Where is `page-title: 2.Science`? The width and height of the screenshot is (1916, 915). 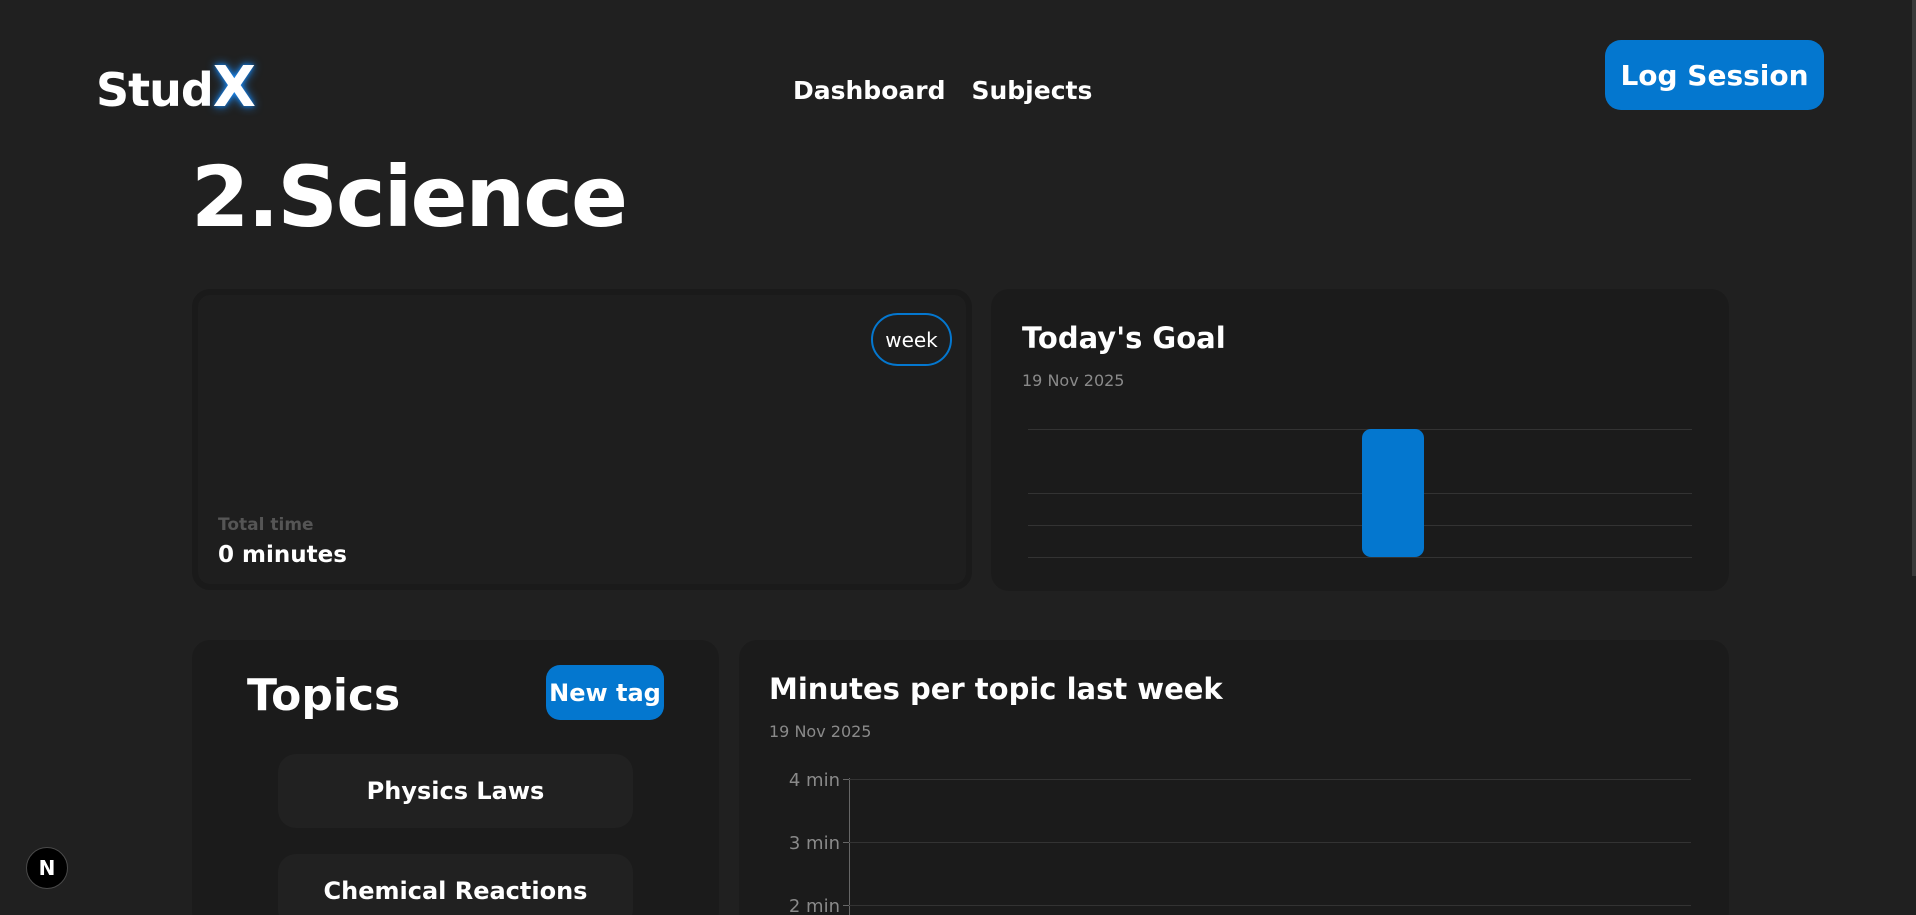 page-title: 2.Science is located at coordinates (409, 197).